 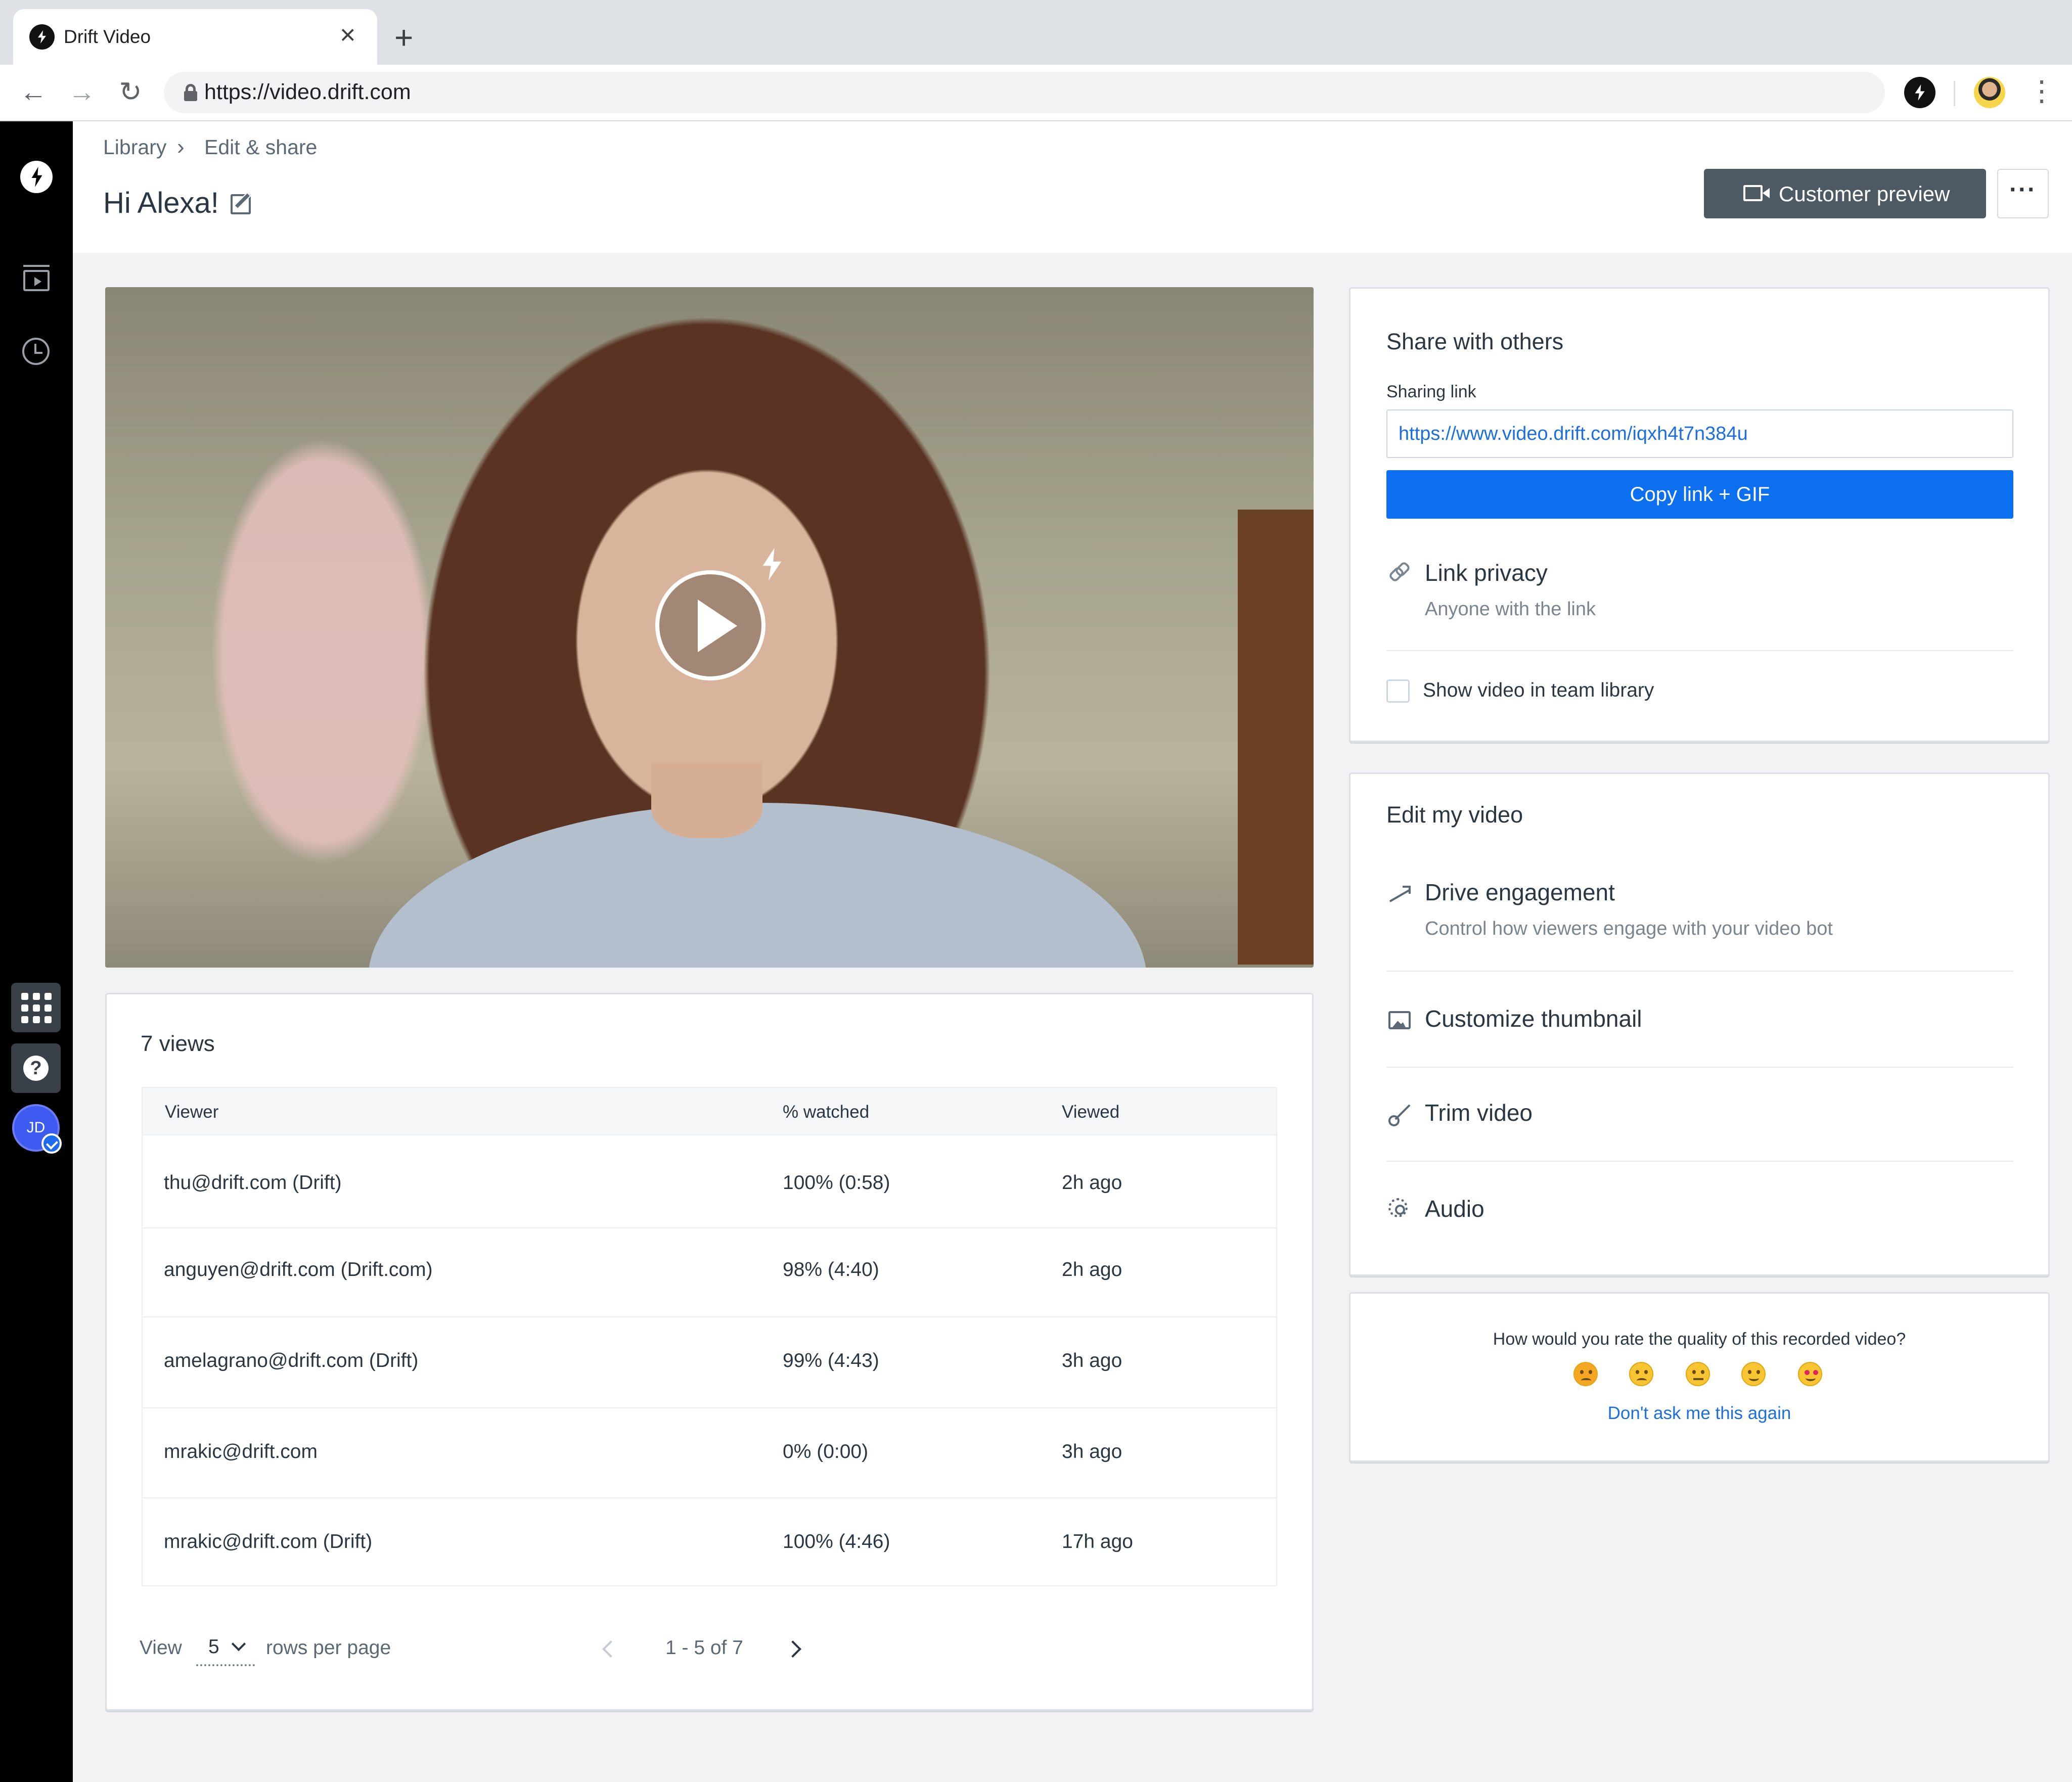 I want to click on viewer-cell: thu@drift.com (Drift), so click(x=253, y=1183).